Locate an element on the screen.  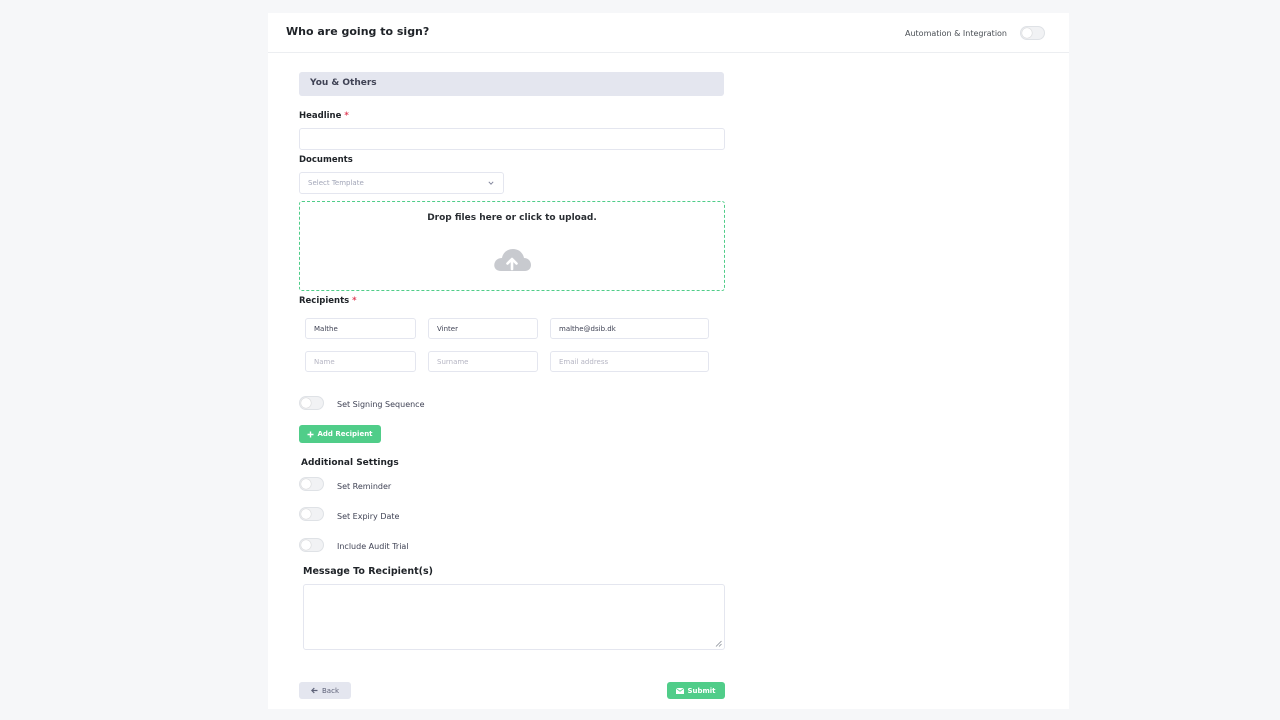
recipient-1-email-input is located at coordinates (629, 328).